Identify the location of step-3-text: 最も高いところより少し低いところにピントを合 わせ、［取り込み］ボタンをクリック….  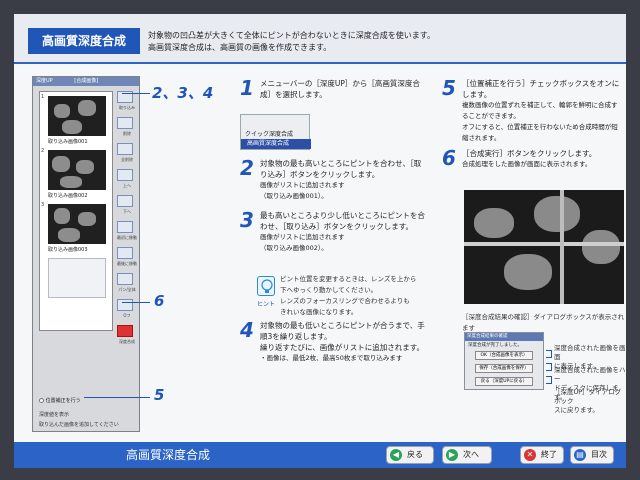
(342, 232).